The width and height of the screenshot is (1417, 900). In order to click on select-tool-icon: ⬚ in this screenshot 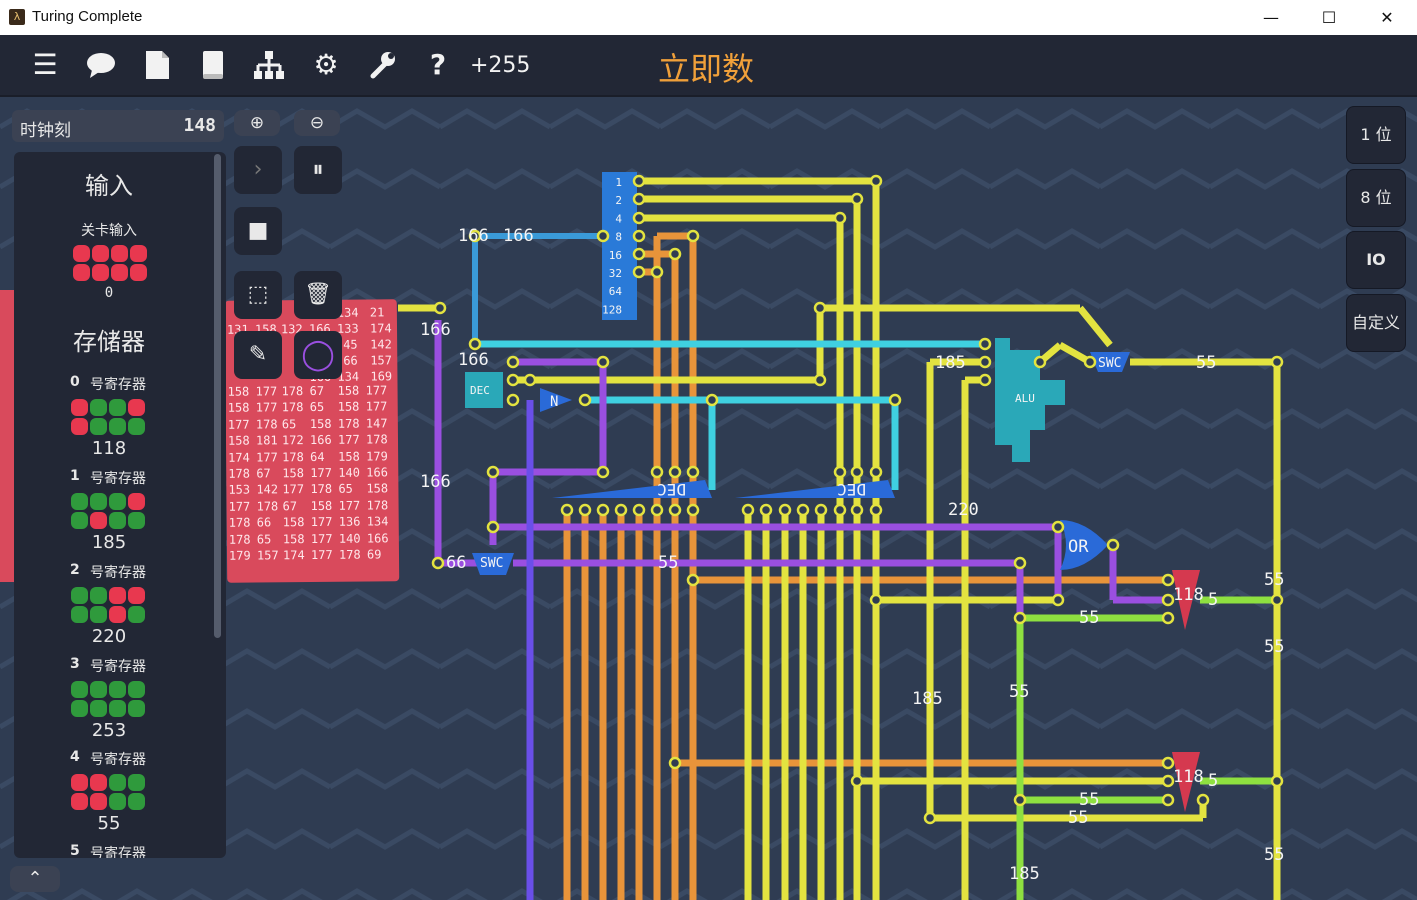, I will do `click(258, 295)`.